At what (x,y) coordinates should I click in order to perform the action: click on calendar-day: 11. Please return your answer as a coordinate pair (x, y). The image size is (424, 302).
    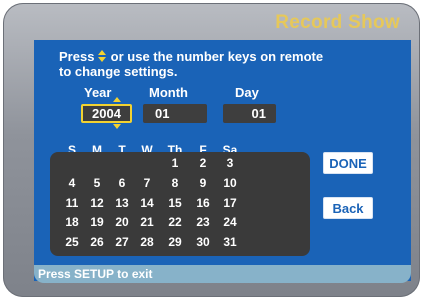
    Looking at the image, I should click on (72, 203).